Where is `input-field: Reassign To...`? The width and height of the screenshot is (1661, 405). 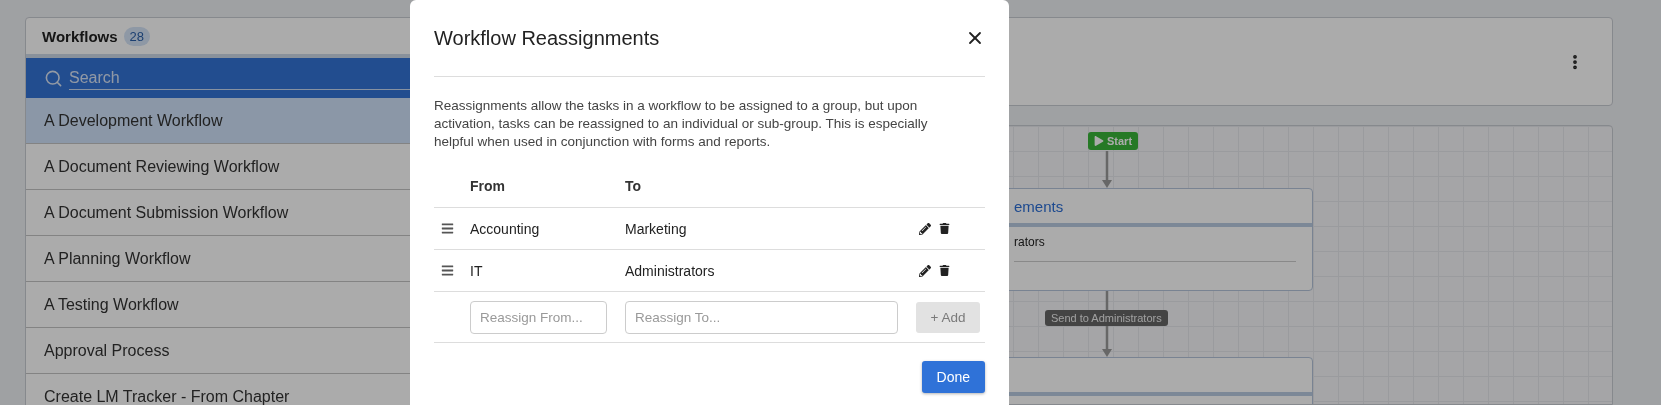
input-field: Reassign To... is located at coordinates (761, 317).